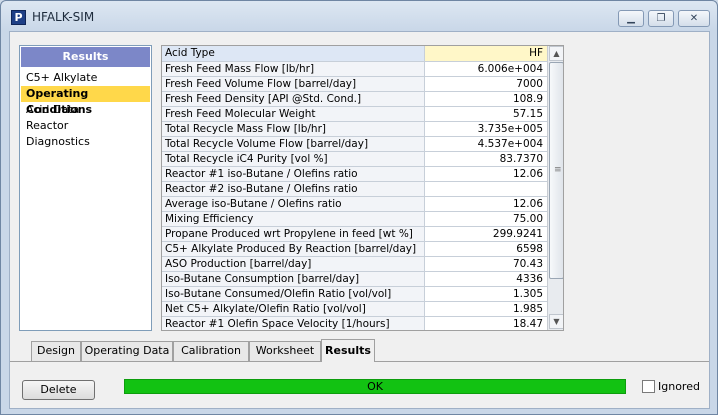 This screenshot has height=415, width=718. What do you see at coordinates (85, 142) in the screenshot?
I see `nav-item-diagnostics: Diagnostics` at bounding box center [85, 142].